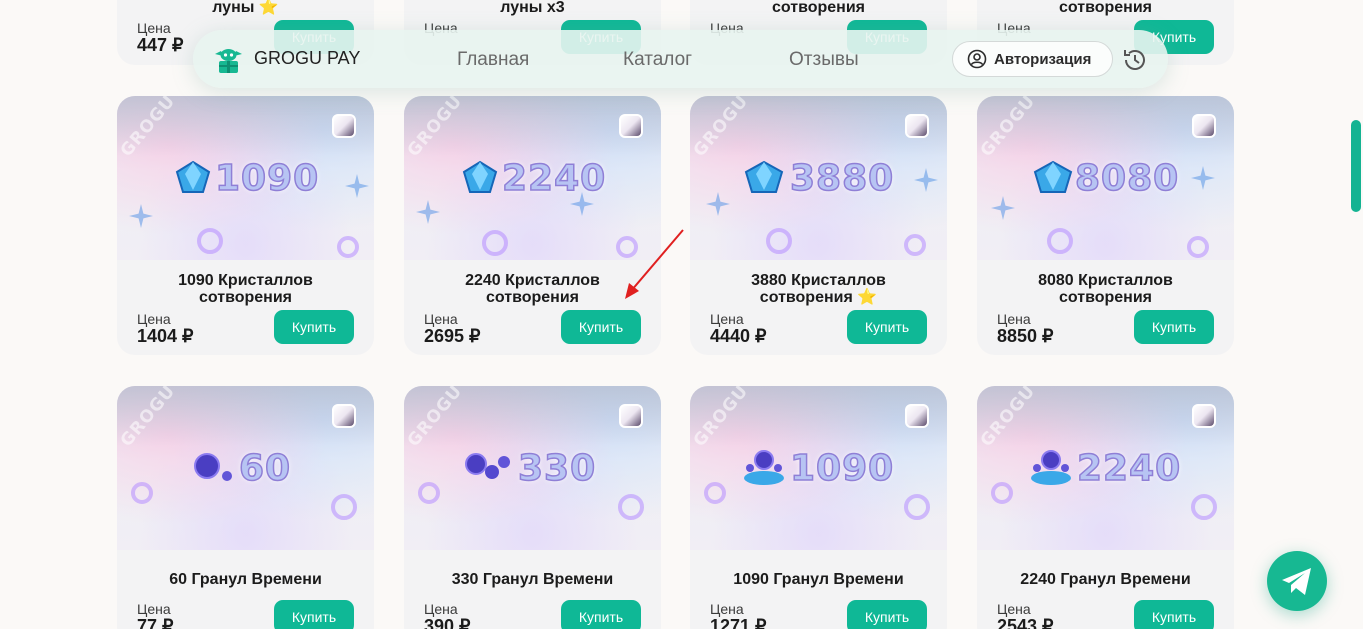  I want to click on brand-name: GROGU PAY, so click(307, 58).